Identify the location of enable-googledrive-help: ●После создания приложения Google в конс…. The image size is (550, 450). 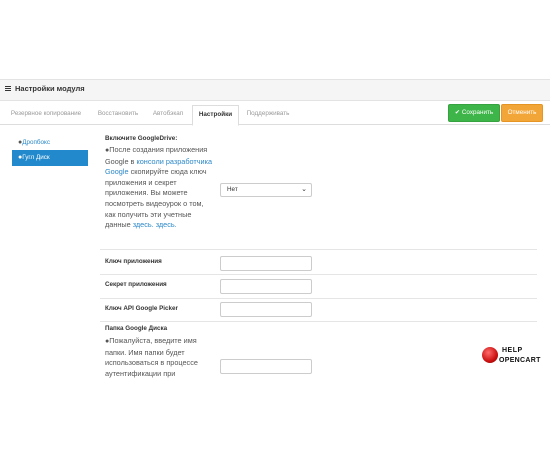
(159, 188).